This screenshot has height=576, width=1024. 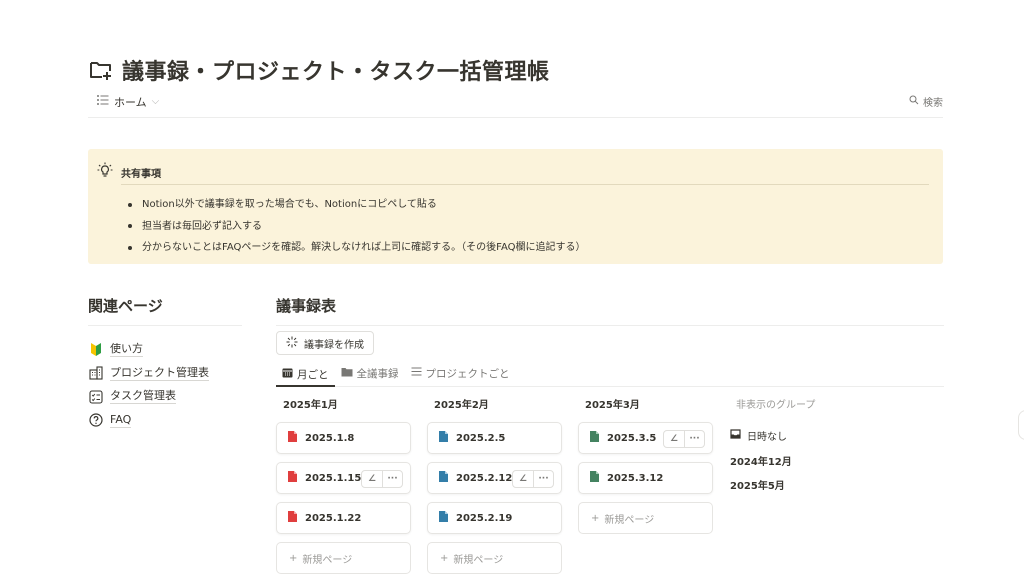 I want to click on callout-title: 共有事項, so click(x=141, y=174).